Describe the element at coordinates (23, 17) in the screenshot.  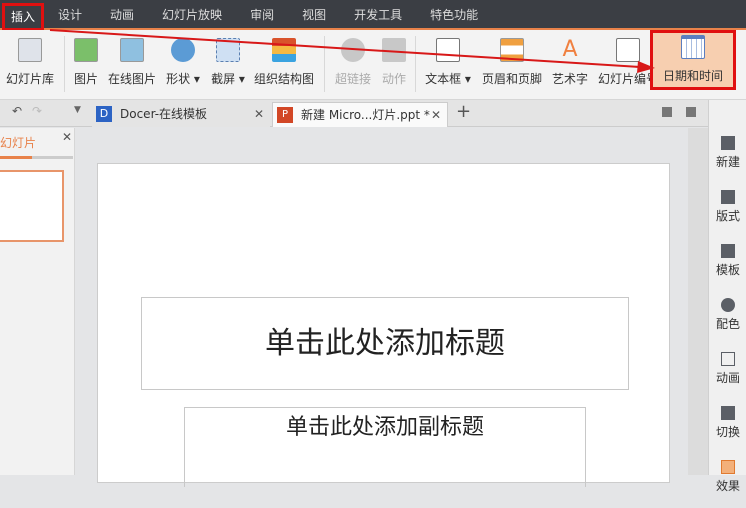
I see `menu-insert: 插入` at that location.